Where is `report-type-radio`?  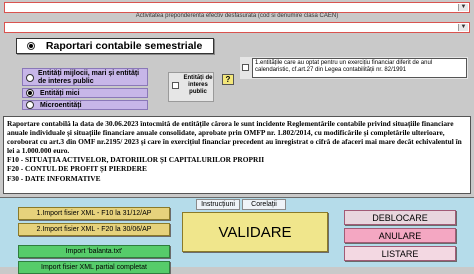
report-type-radio is located at coordinates (31, 46).